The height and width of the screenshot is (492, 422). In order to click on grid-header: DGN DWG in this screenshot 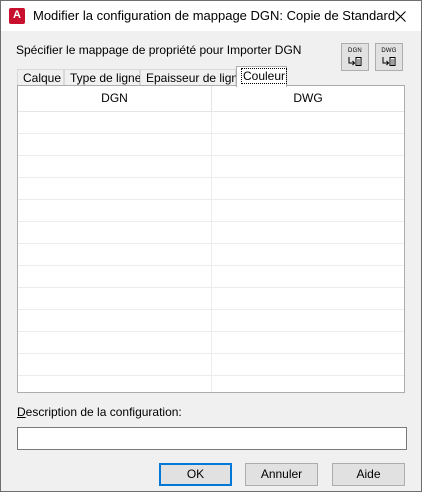, I will do `click(211, 99)`.